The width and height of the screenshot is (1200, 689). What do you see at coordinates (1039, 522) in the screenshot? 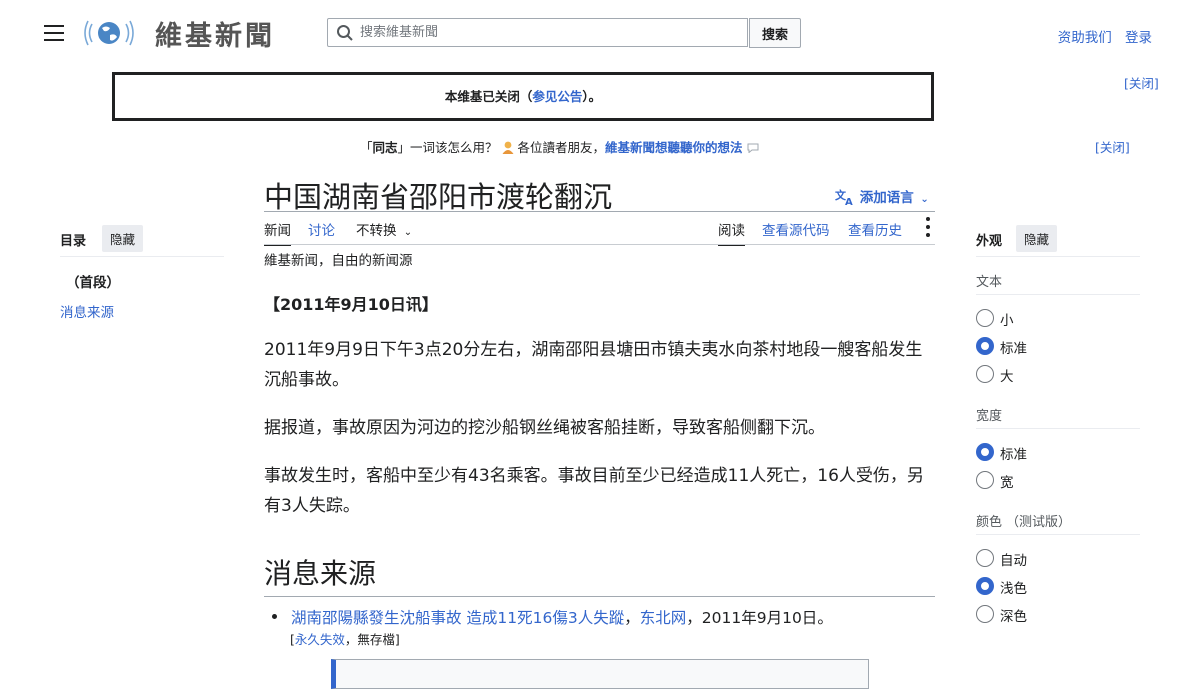
I see `beta-label: （测试版）` at bounding box center [1039, 522].